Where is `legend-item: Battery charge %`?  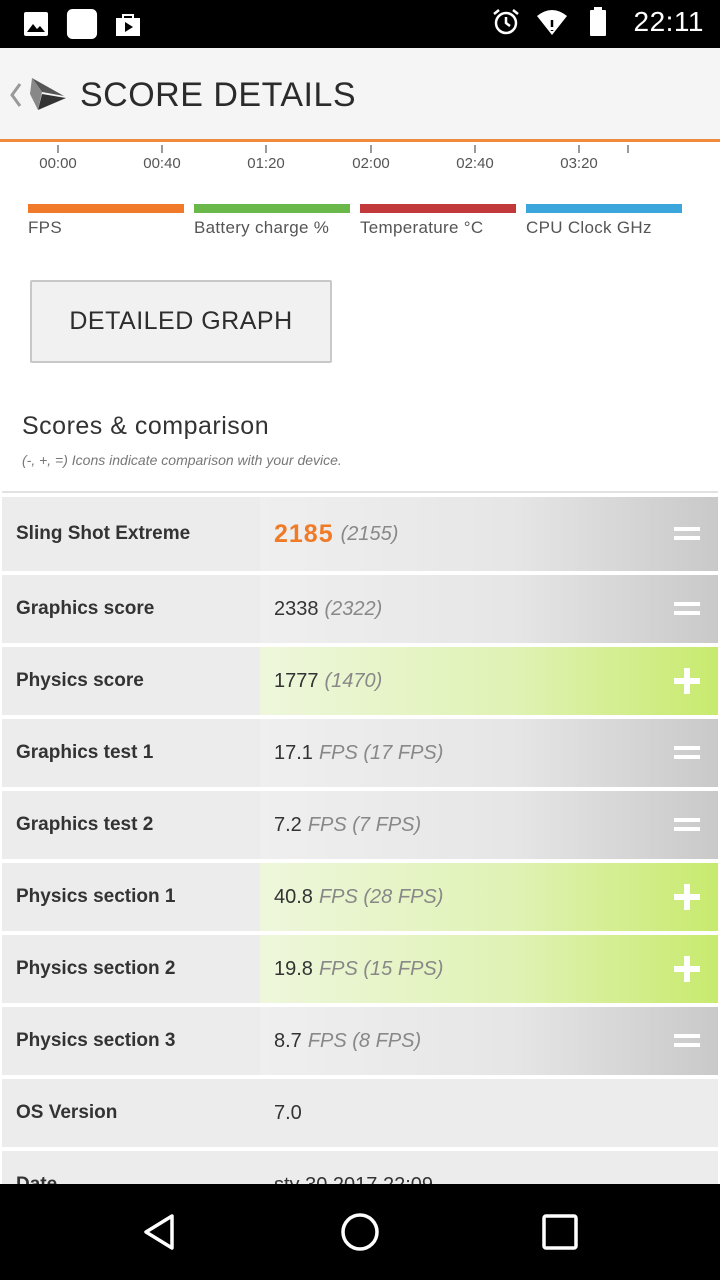
legend-item: Battery charge % is located at coordinates (272, 221).